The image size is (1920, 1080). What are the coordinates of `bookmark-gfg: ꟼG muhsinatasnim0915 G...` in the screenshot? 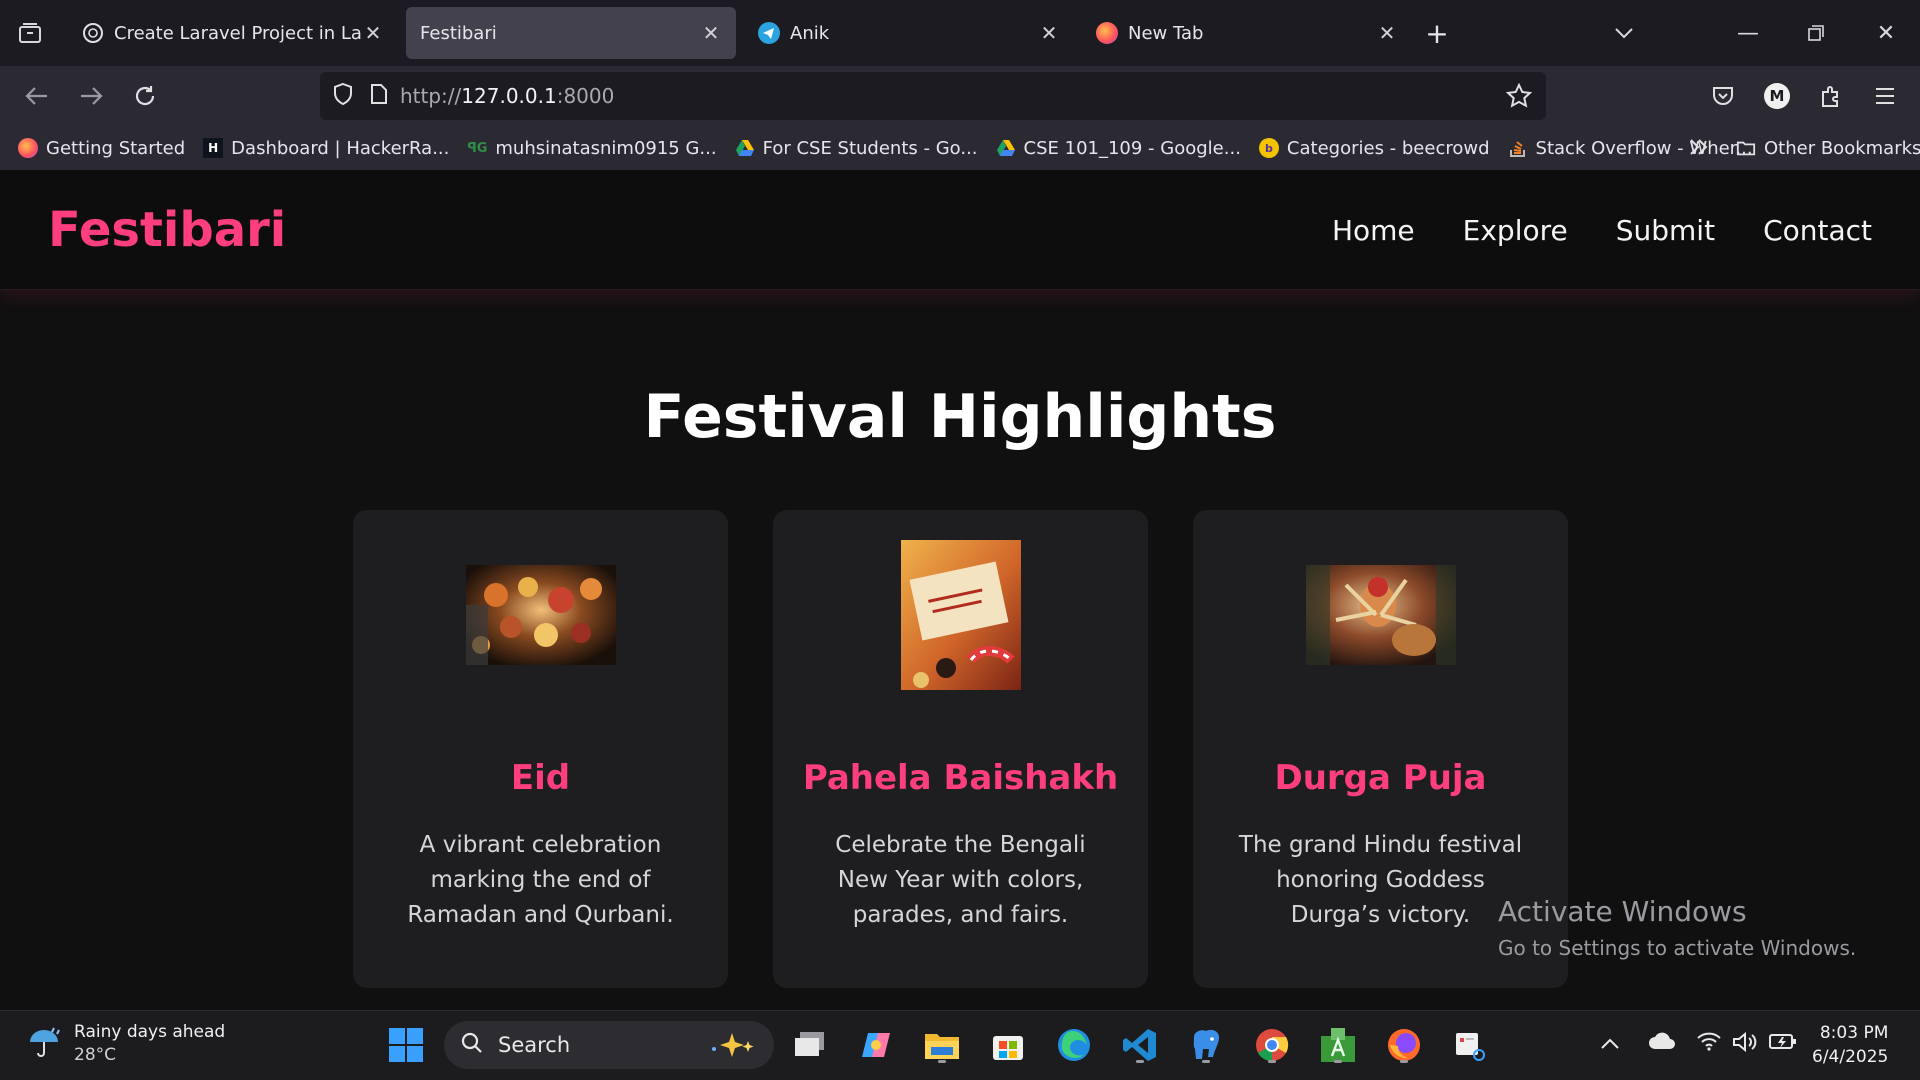 It's located at (591, 148).